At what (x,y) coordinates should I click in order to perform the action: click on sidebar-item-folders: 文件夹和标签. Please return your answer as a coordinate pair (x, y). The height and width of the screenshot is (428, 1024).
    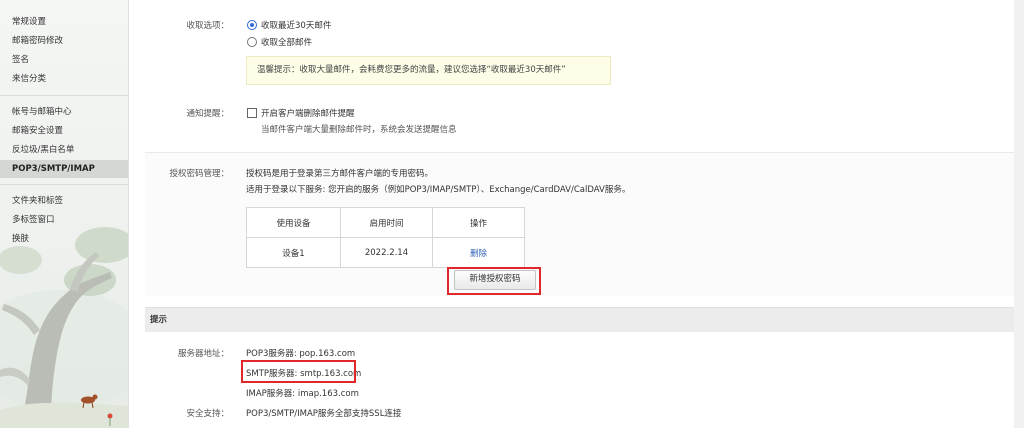
    Looking at the image, I should click on (64, 201).